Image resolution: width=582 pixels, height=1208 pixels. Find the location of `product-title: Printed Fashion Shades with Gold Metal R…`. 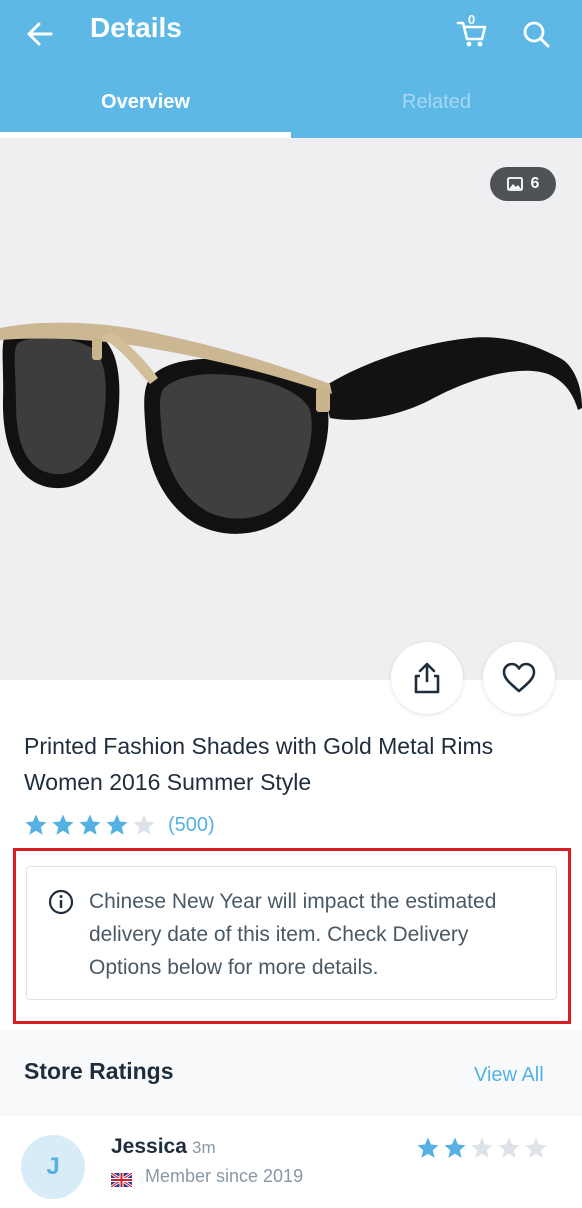

product-title: Printed Fashion Shades with Gold Metal R… is located at coordinates (259, 764).